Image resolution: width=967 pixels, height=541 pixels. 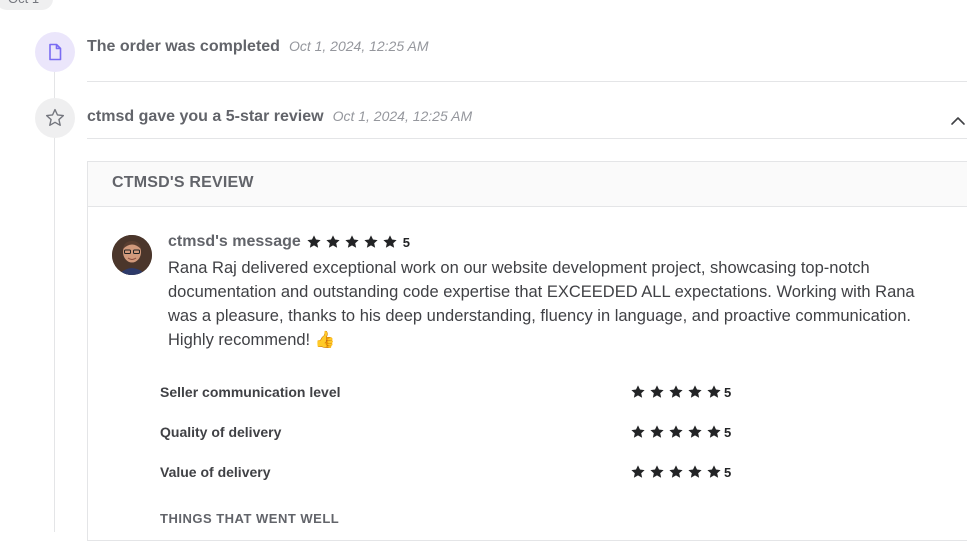 I want to click on event-title: The order was completed, so click(x=183, y=46).